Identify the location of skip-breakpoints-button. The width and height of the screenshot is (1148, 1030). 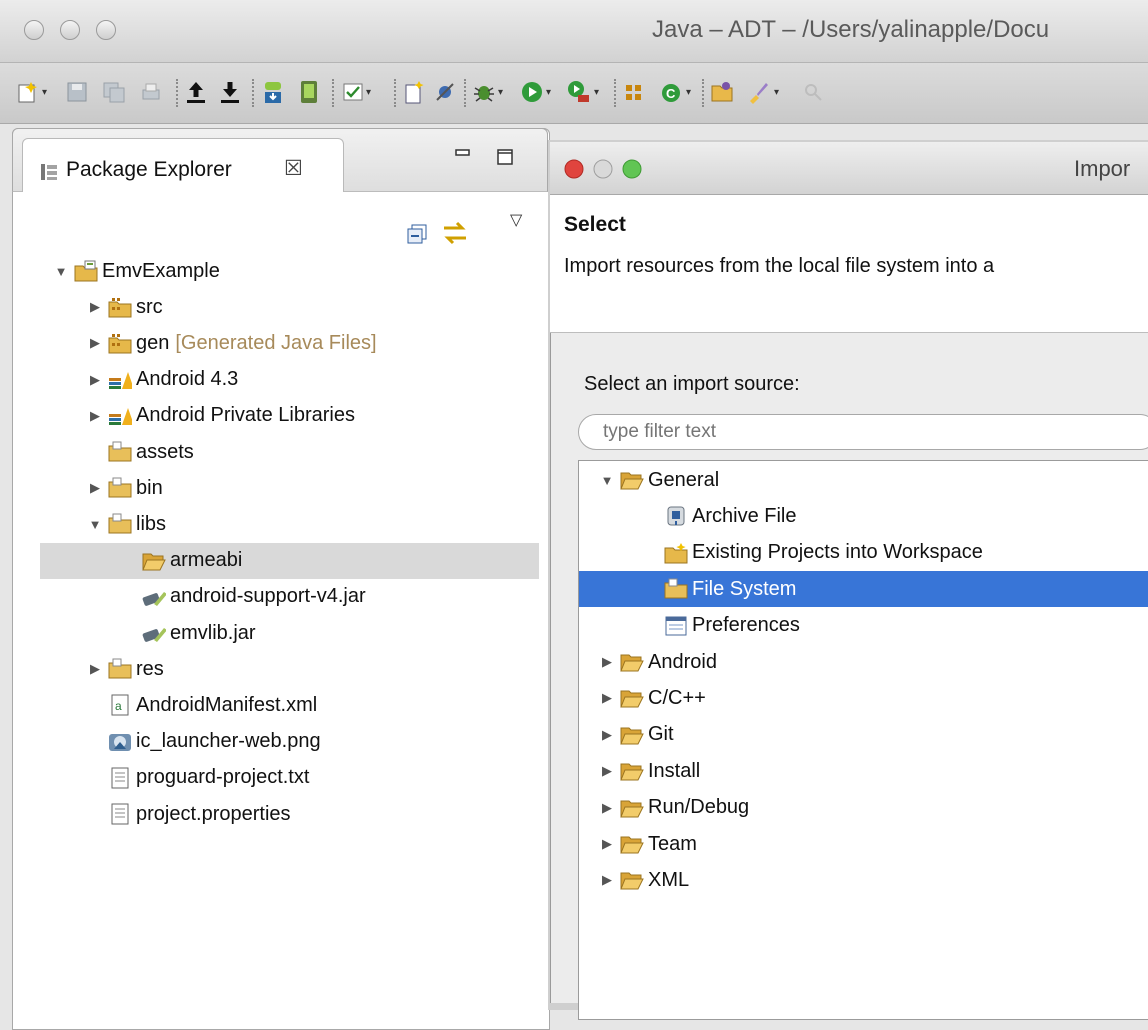
(445, 92).